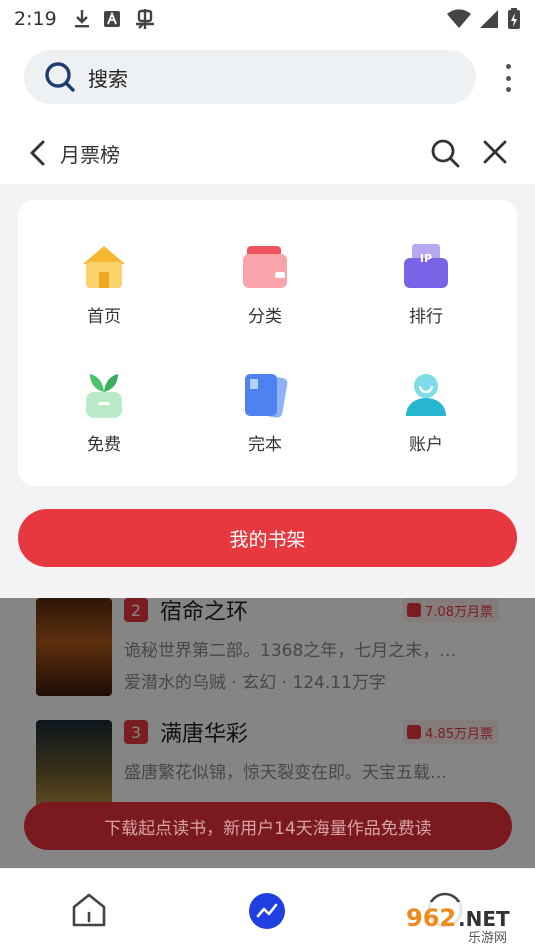 Image resolution: width=535 pixels, height=952 pixels. I want to click on svg-text: .NET, so click(484, 919).